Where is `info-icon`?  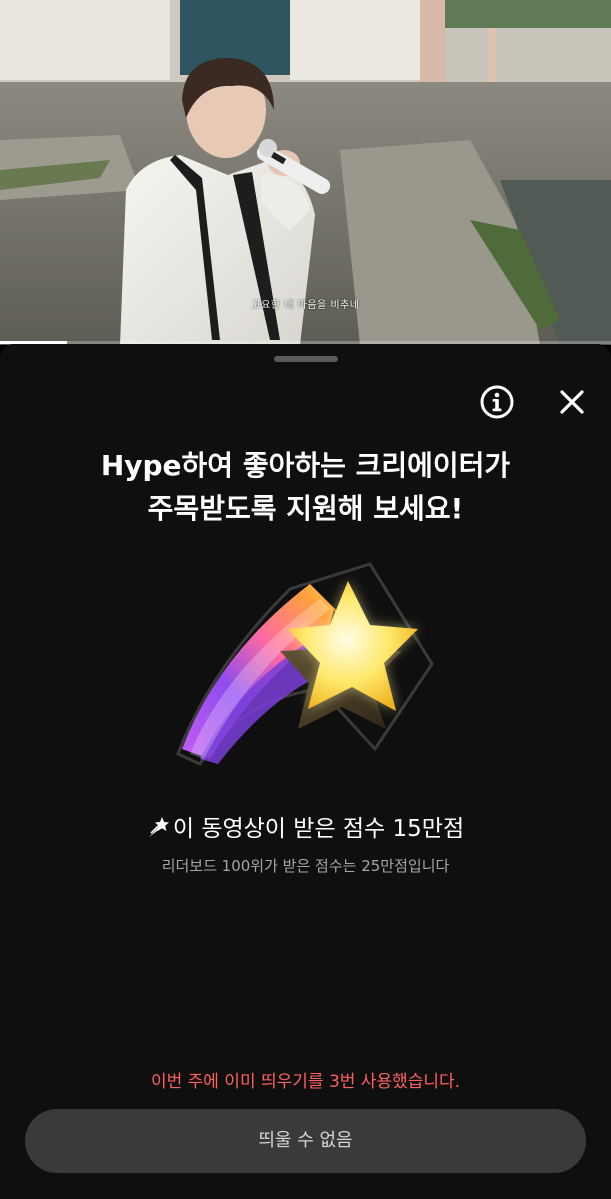 info-icon is located at coordinates (497, 402).